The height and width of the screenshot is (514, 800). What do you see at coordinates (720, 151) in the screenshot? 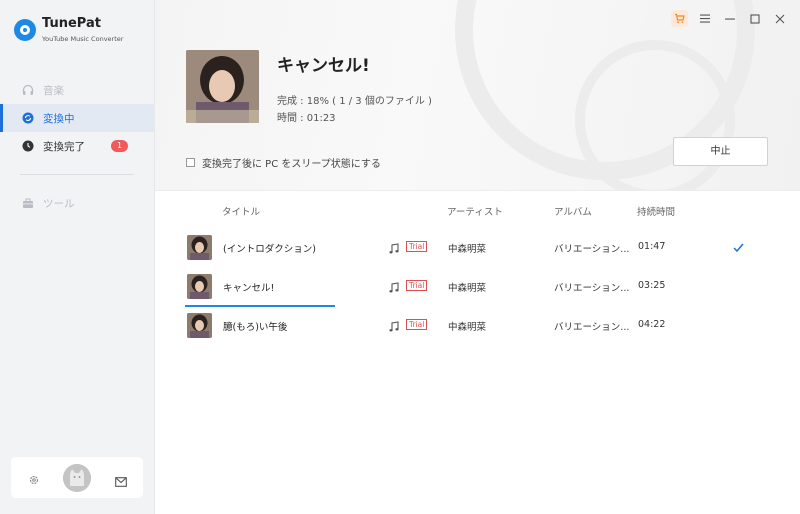
I see `stop-button: 中止` at bounding box center [720, 151].